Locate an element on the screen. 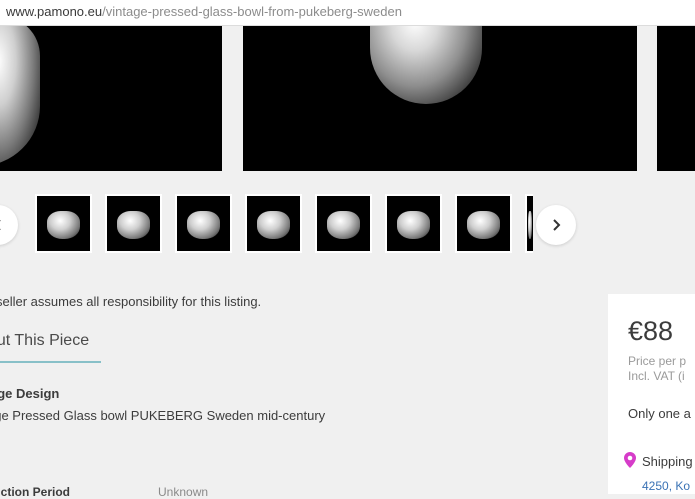 The image size is (695, 499). production-period-label: duction Period is located at coordinates (35, 492).